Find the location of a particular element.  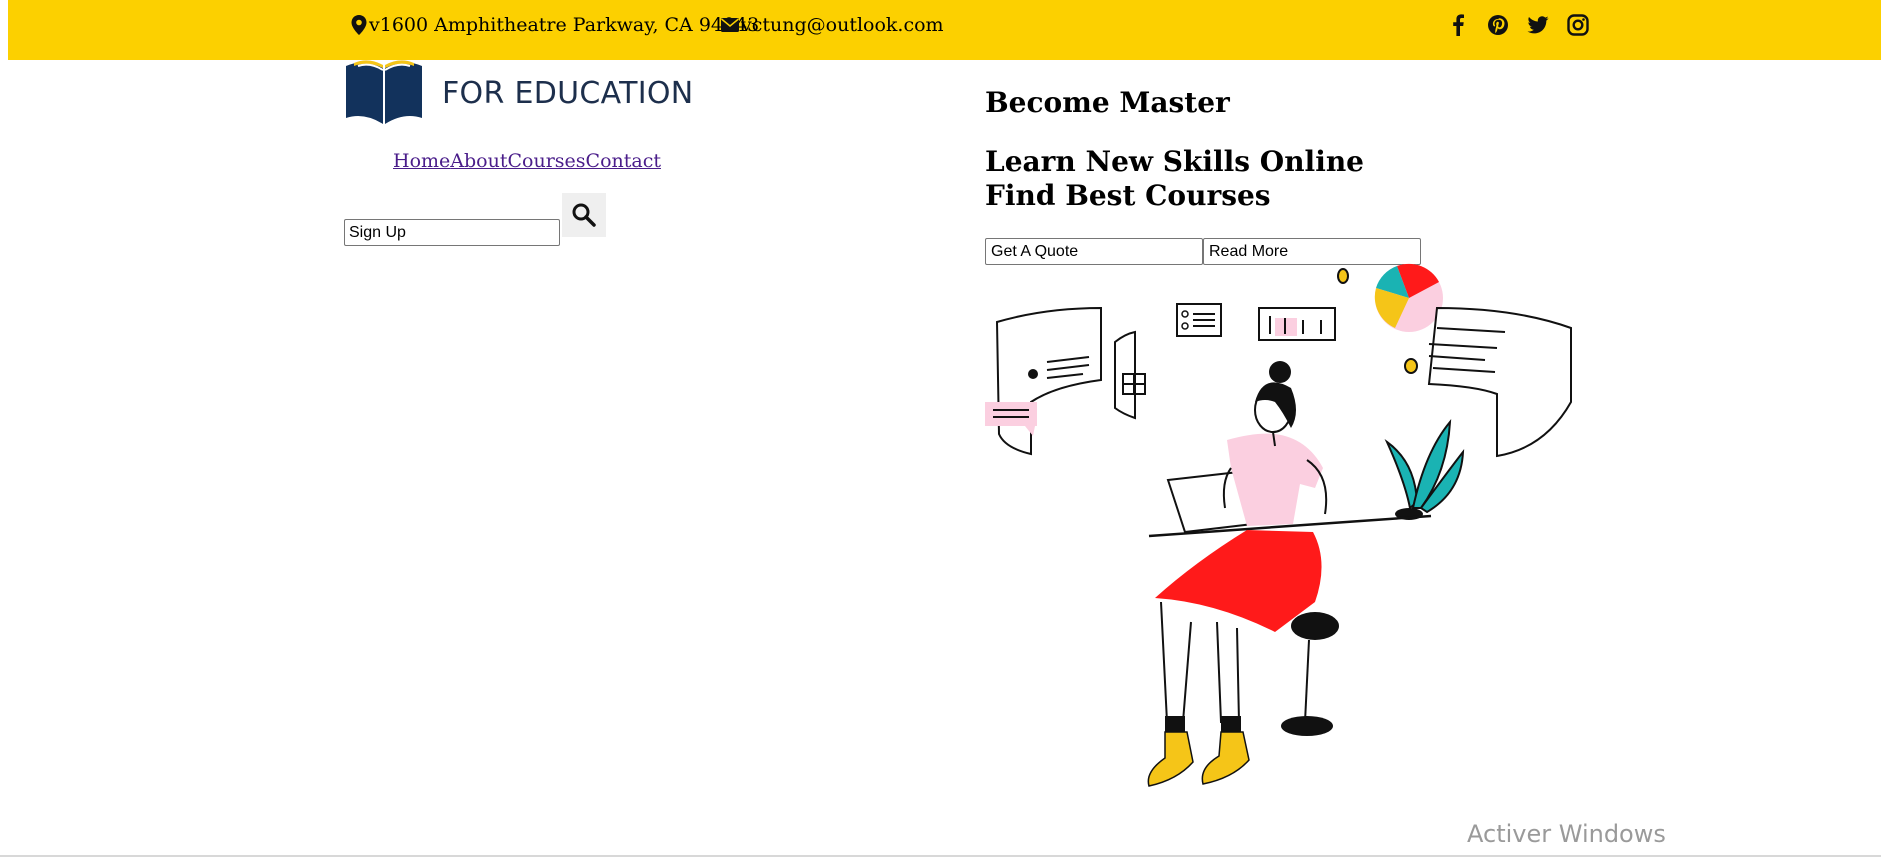

hero-headline-line1: Learn New Skills Online is located at coordinates (1174, 161).